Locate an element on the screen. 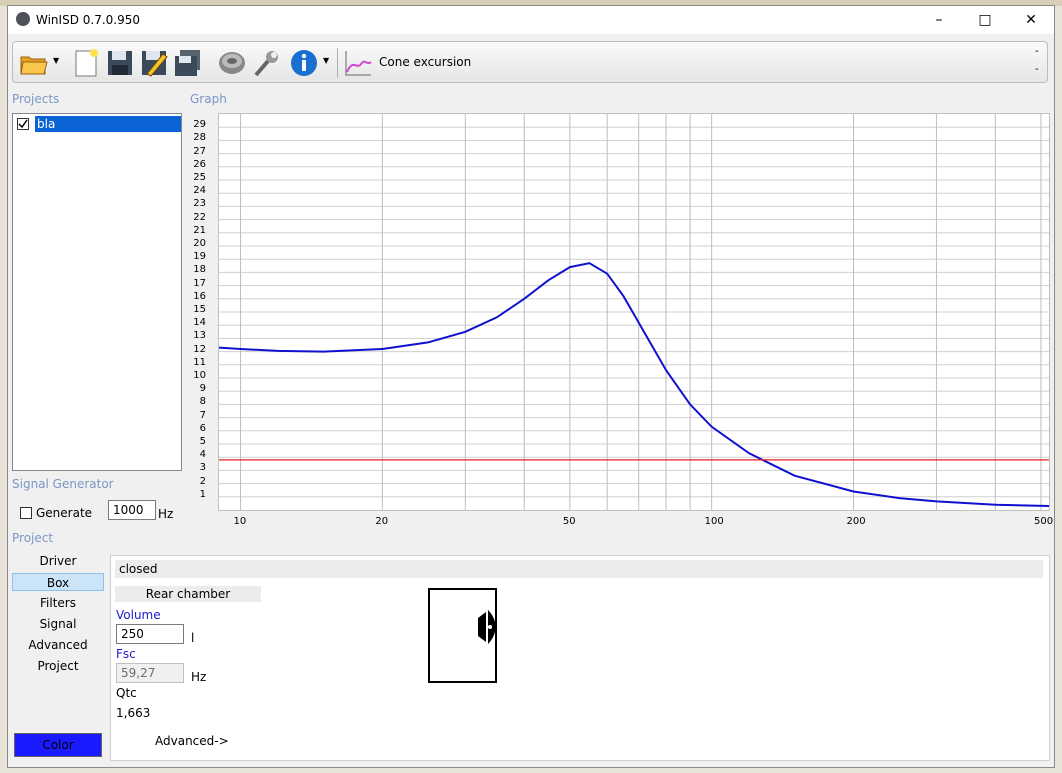 This screenshot has width=1062, height=773. y-tick-label: 22 is located at coordinates (199, 217).